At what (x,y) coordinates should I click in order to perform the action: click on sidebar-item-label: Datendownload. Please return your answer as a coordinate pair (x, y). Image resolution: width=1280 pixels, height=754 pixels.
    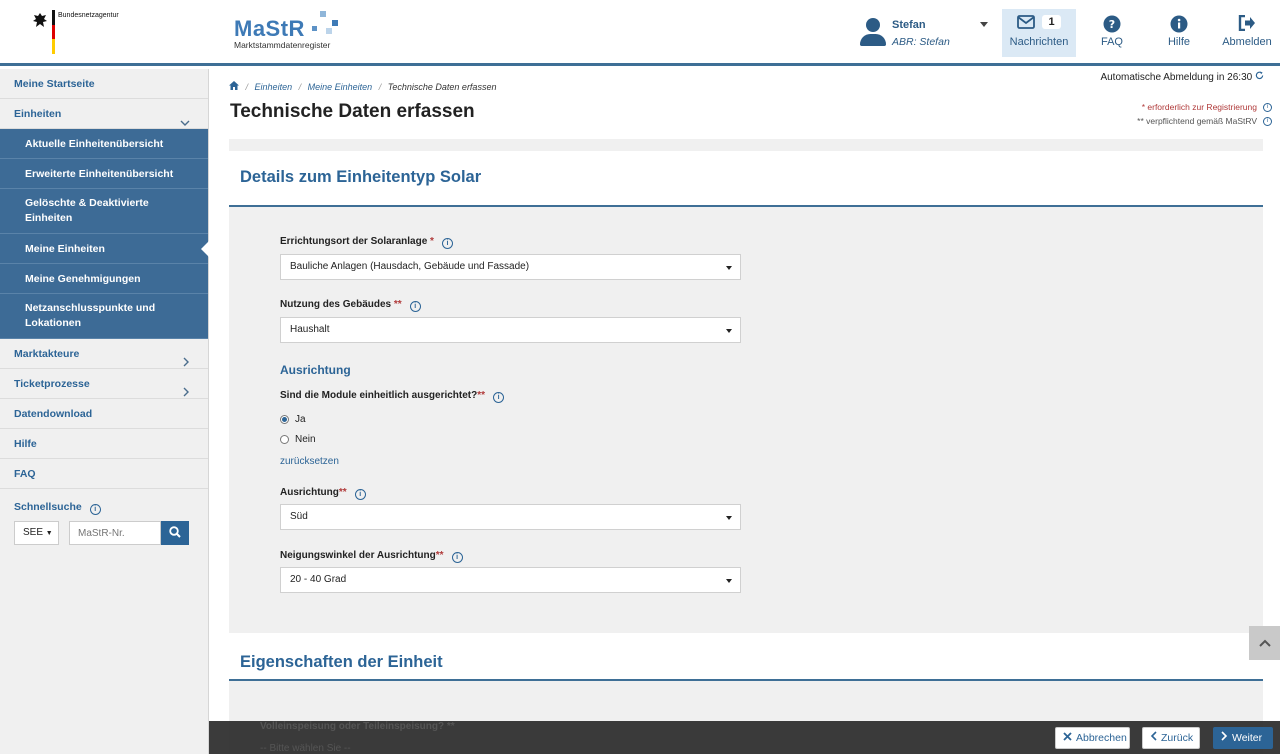
    Looking at the image, I should click on (53, 414).